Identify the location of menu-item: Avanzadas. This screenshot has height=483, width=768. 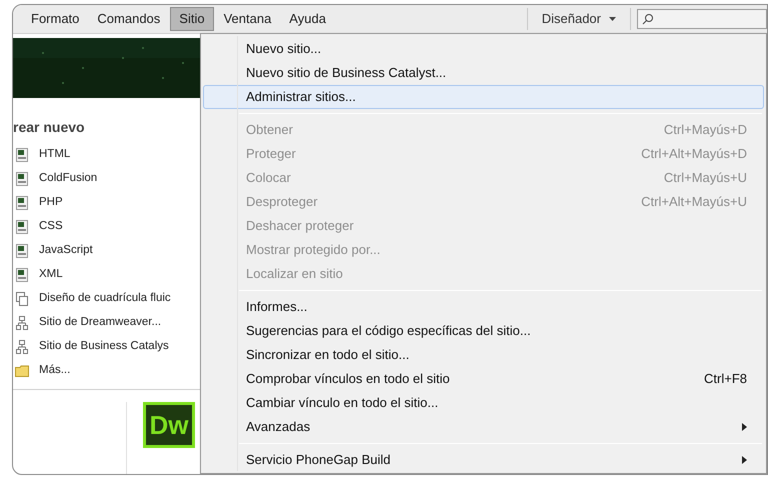
(483, 427).